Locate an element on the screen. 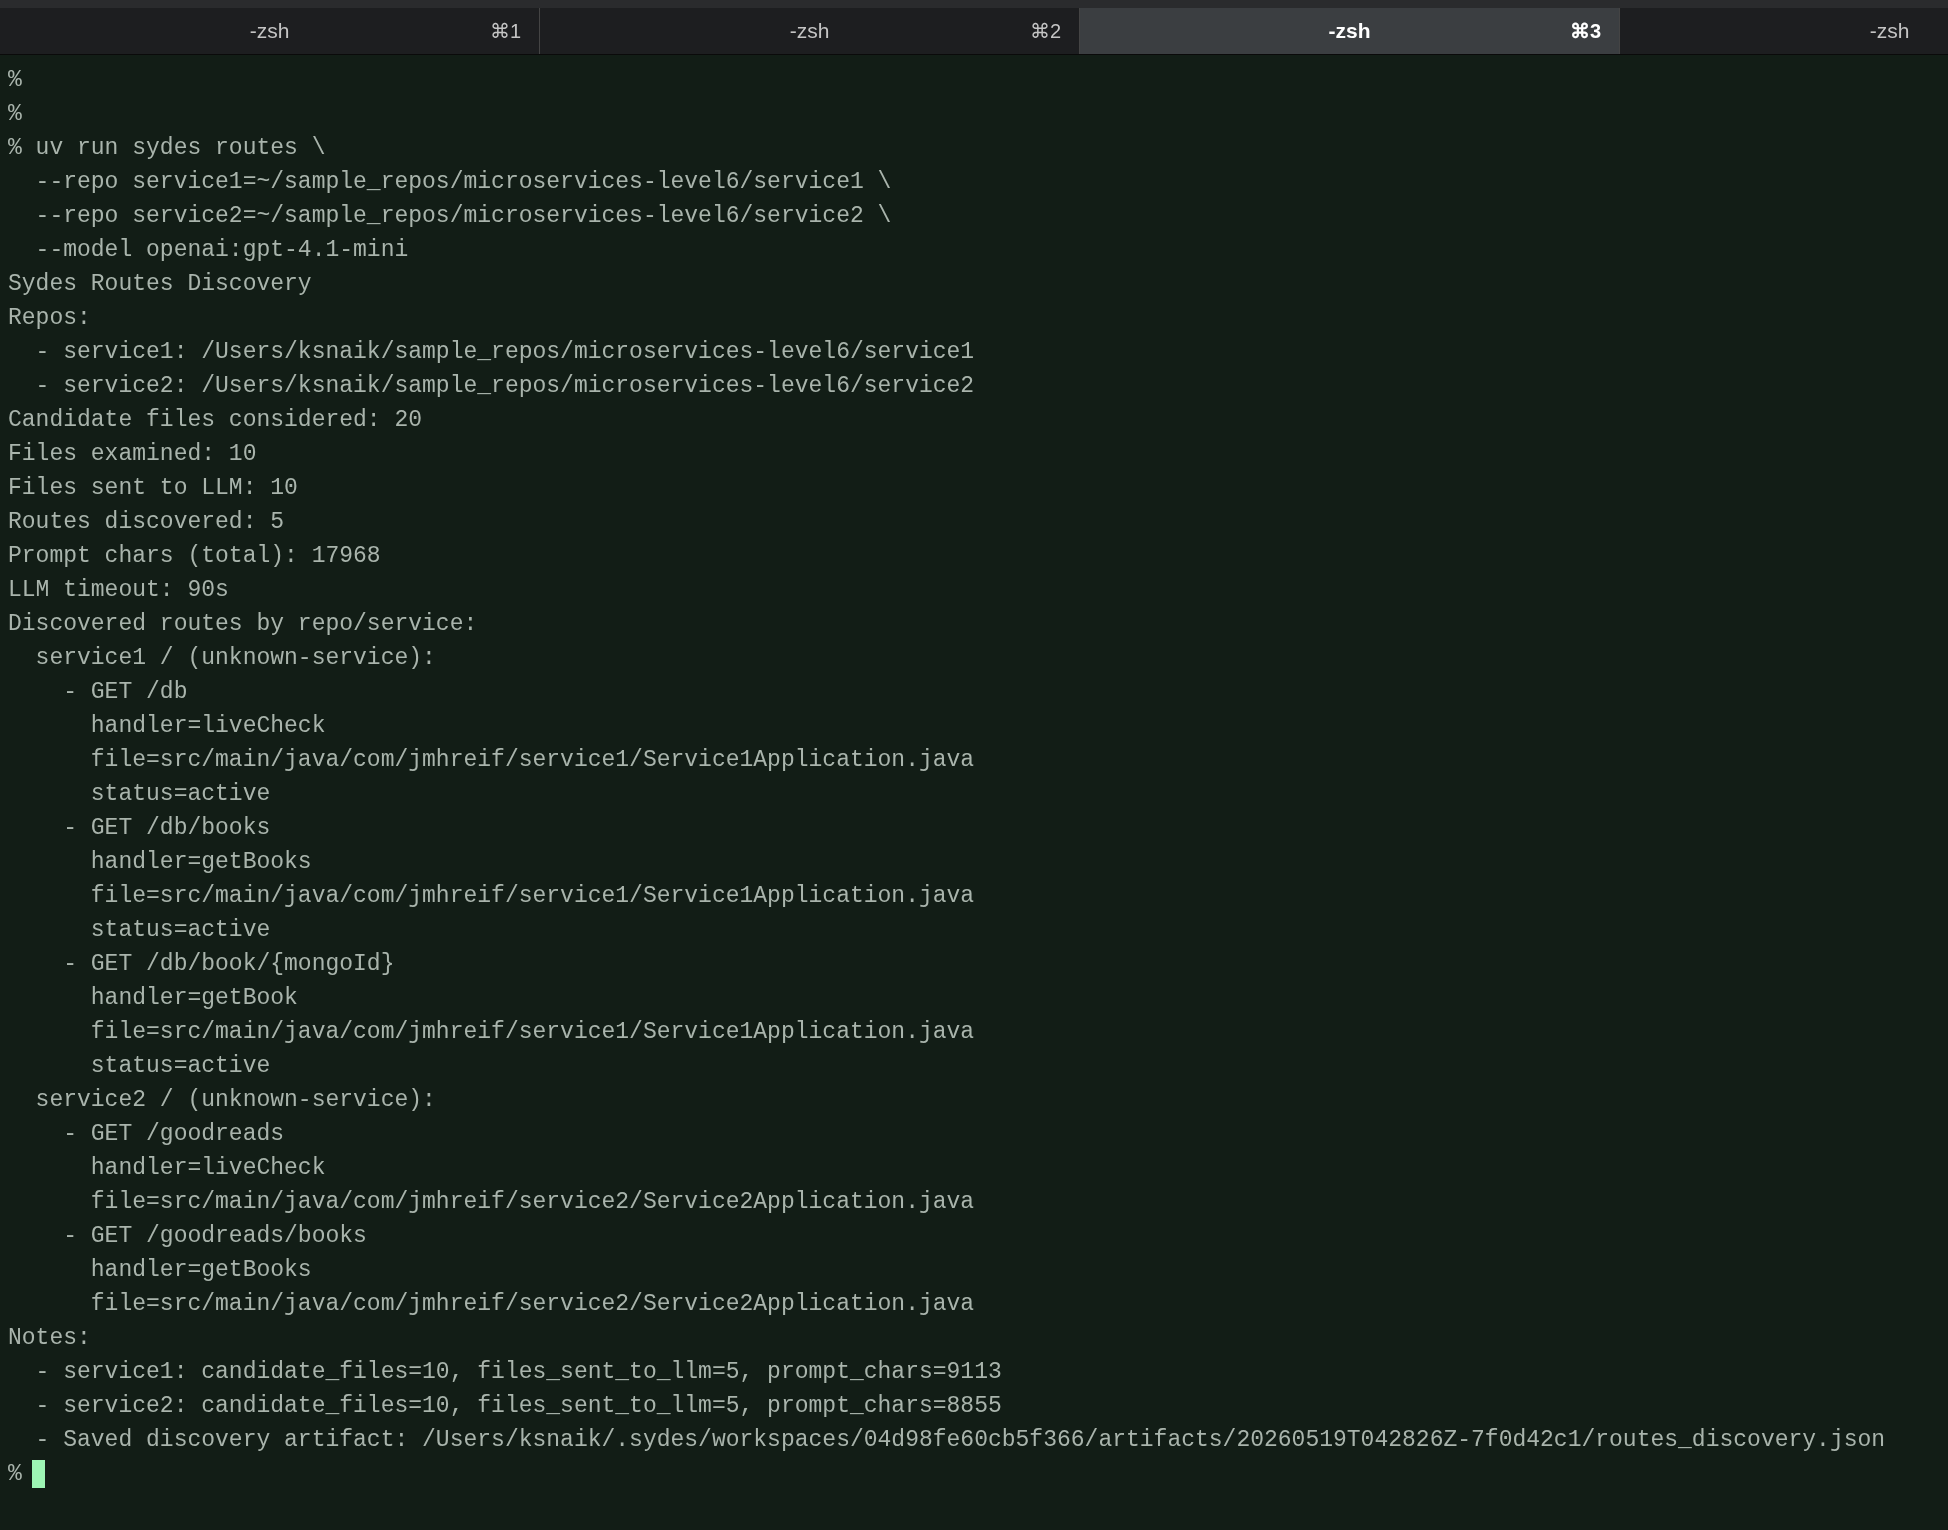 Image resolution: width=1948 pixels, height=1530 pixels. terminal-line: Files examined: 10 is located at coordinates (132, 454).